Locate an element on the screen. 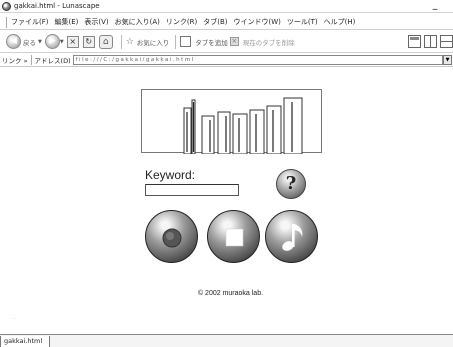 This screenshot has width=453, height=347. forward-dropdown-icon: ▼ is located at coordinates (62, 42).